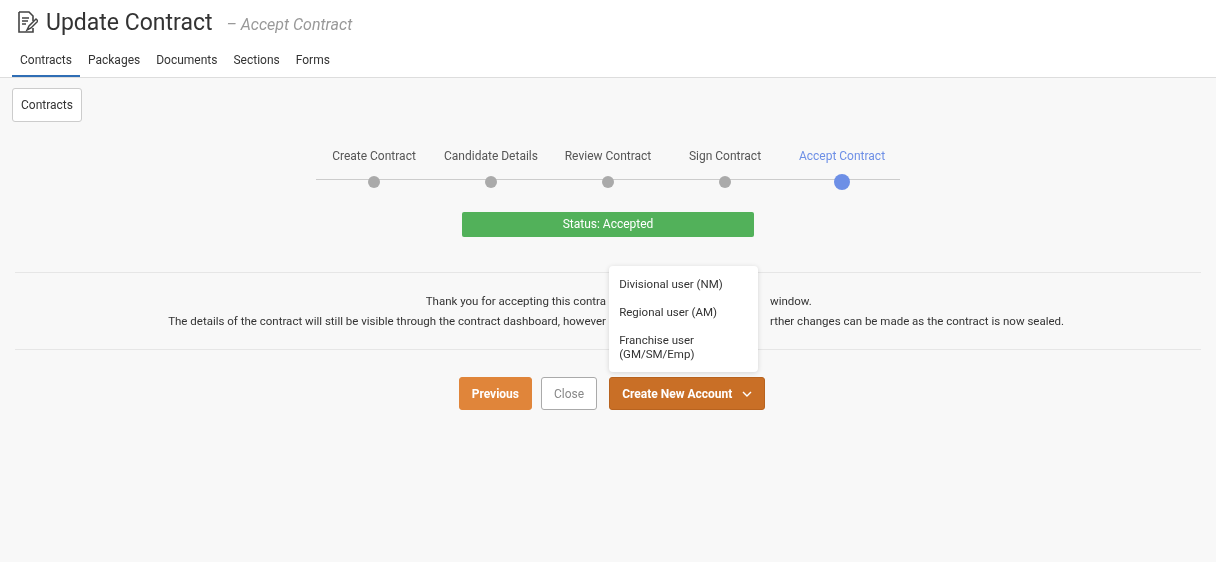 Image resolution: width=1216 pixels, height=562 pixels. What do you see at coordinates (608, 224) in the screenshot?
I see `status-banner: Status: Accepted` at bounding box center [608, 224].